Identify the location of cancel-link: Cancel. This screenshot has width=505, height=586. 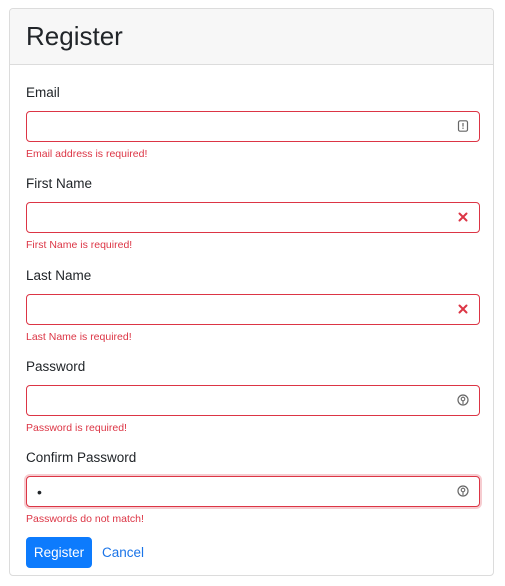
(123, 552).